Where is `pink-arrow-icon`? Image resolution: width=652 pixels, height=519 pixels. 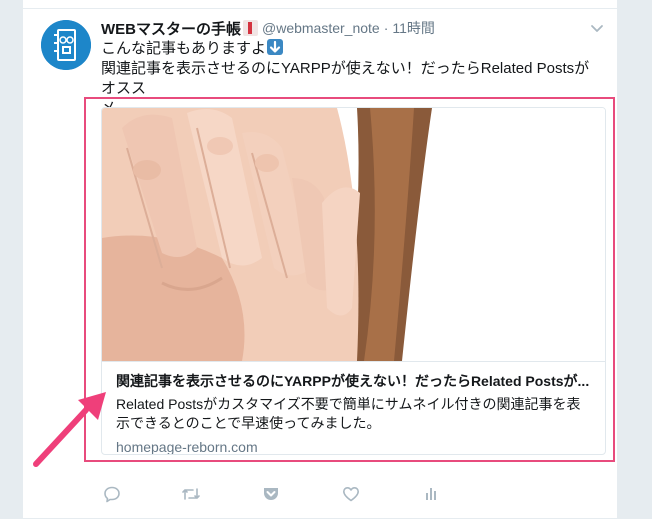
pink-arrow-icon is located at coordinates (69, 429).